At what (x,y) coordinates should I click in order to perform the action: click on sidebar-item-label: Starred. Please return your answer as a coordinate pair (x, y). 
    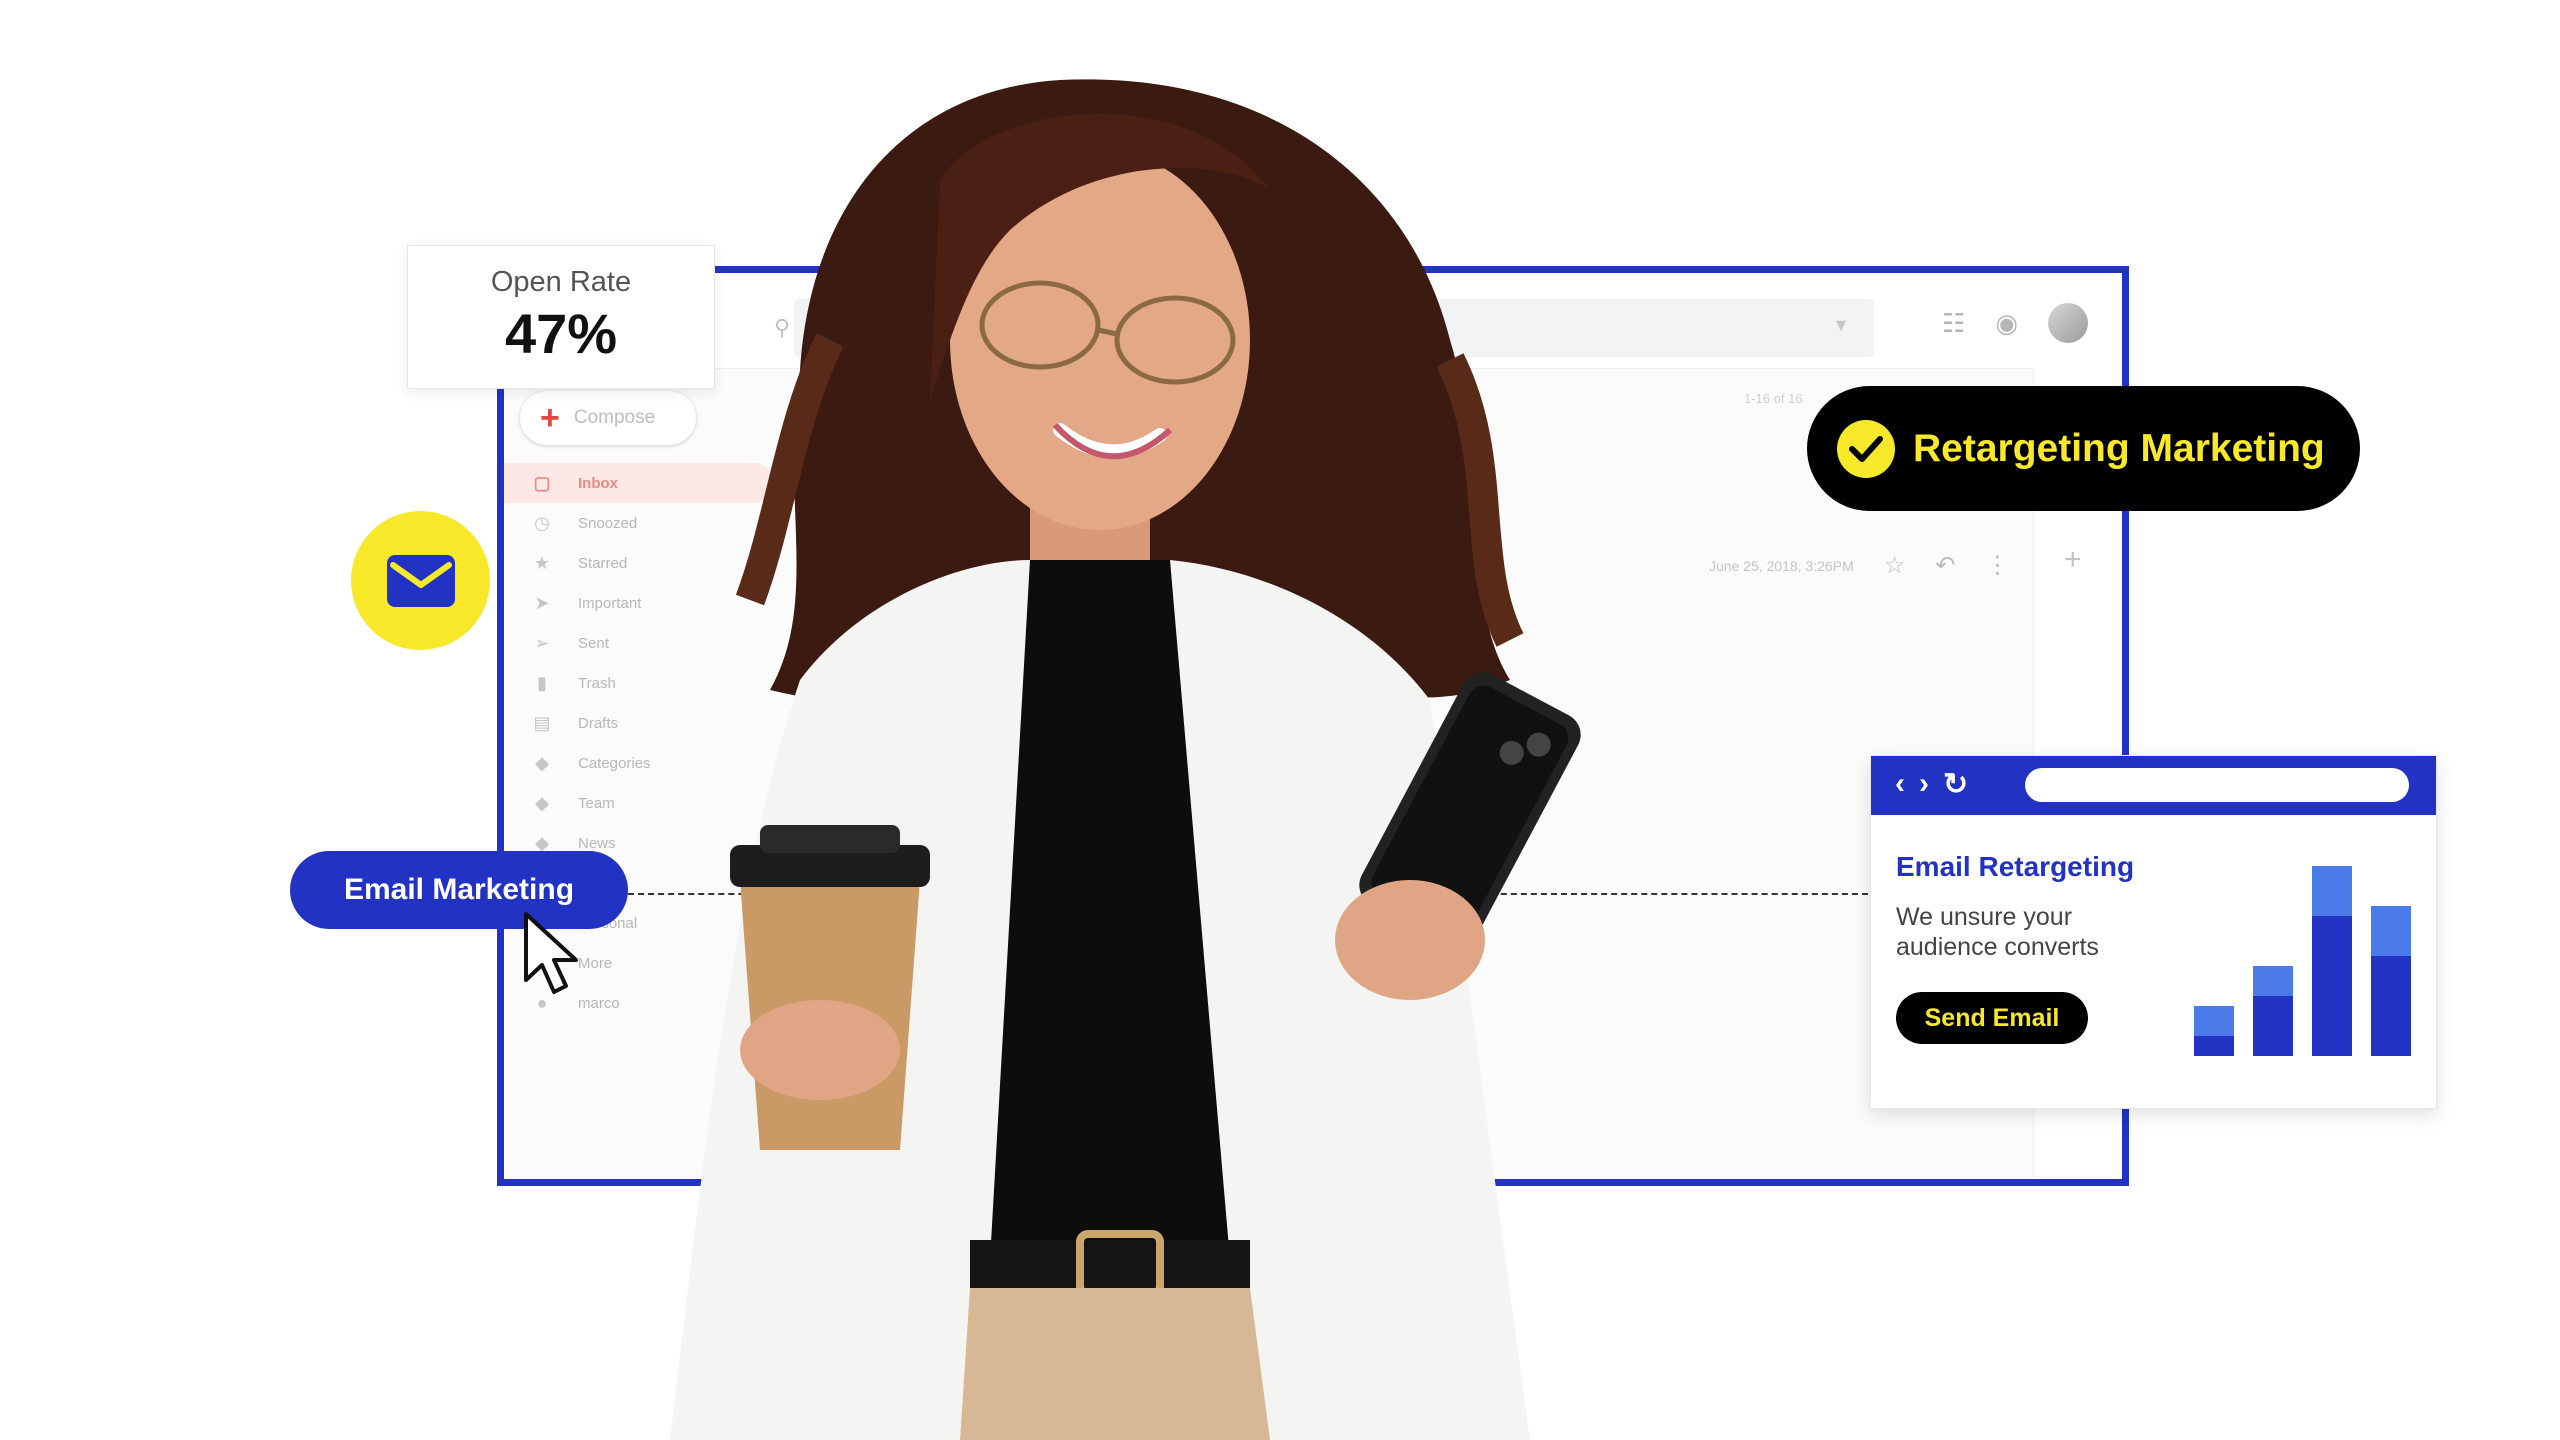
    Looking at the image, I should click on (603, 563).